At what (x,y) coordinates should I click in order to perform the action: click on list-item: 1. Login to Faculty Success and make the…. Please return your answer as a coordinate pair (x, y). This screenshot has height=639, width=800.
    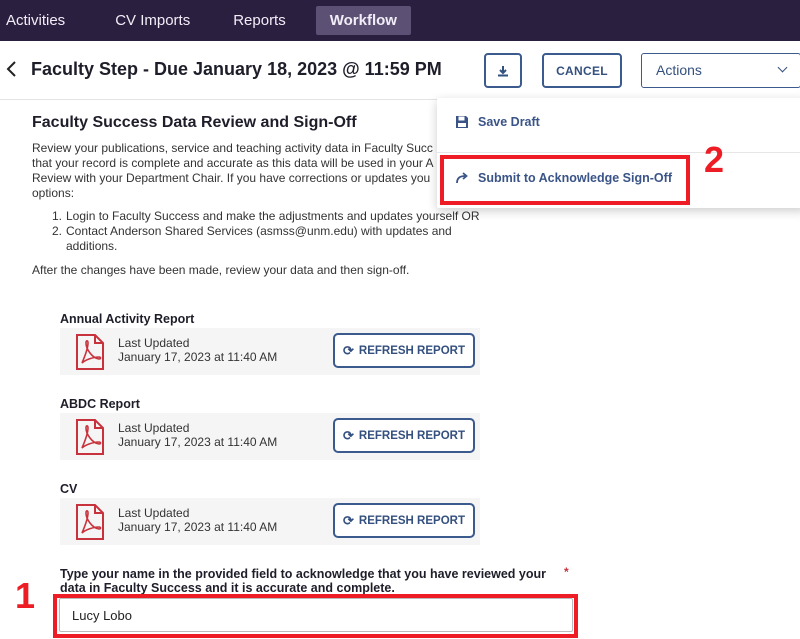
    Looking at the image, I should click on (262, 216).